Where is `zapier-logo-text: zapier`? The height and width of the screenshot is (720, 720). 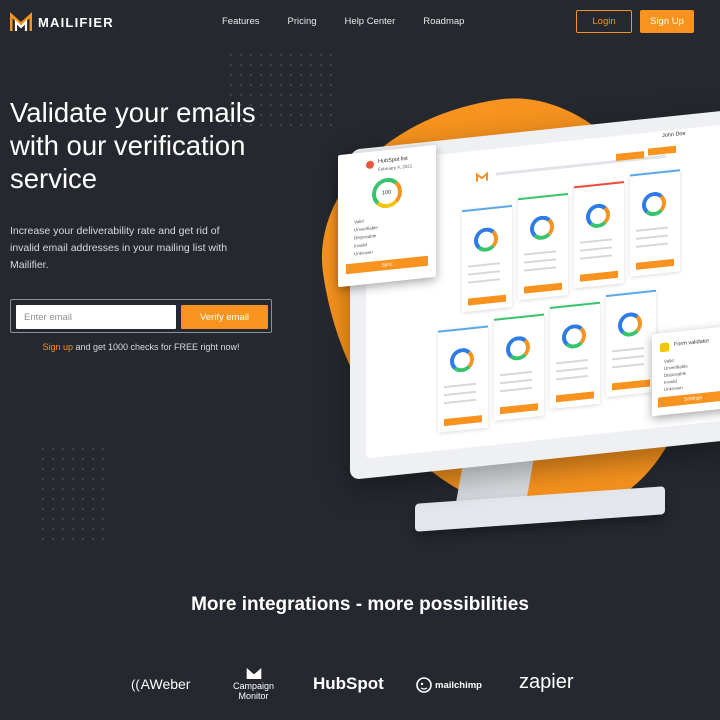
zapier-logo-text: zapier is located at coordinates (546, 682).